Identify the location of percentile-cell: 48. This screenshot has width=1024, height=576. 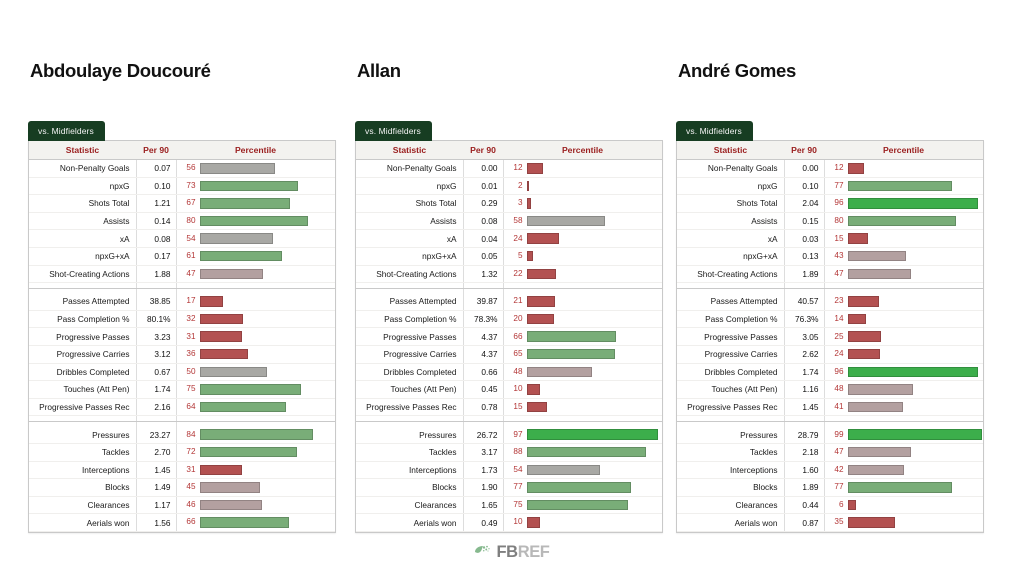
(583, 372).